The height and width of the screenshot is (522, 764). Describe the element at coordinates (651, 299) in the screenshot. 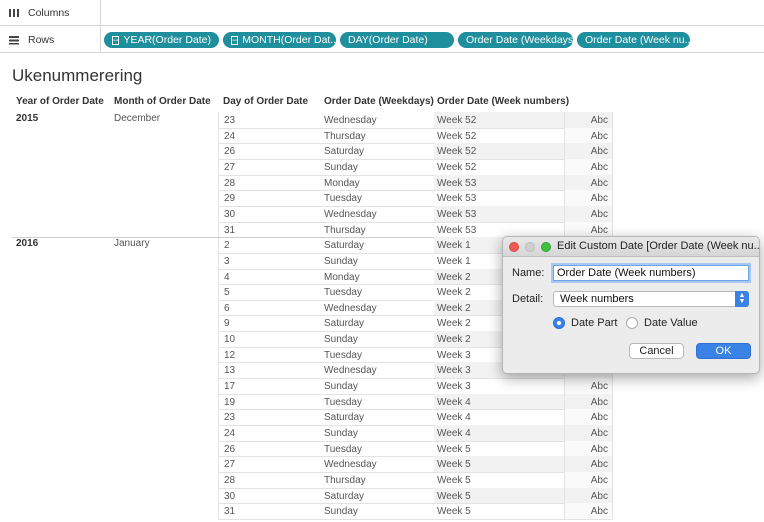

I see `detail-select: Week numbers ▲ ▼` at that location.